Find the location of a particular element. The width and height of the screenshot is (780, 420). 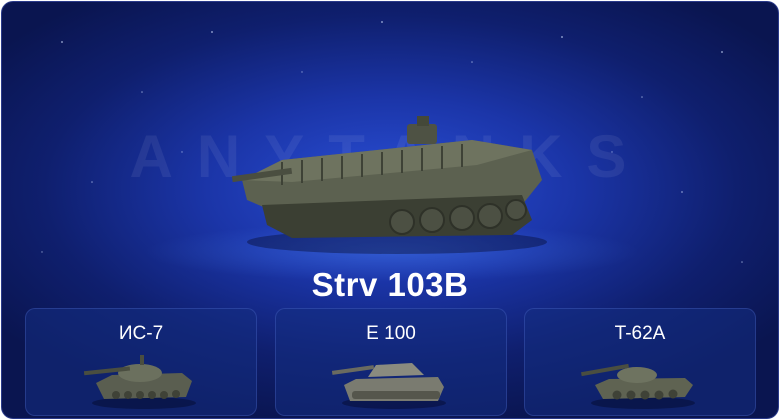

option-label: ИС-7 is located at coordinates (141, 333).